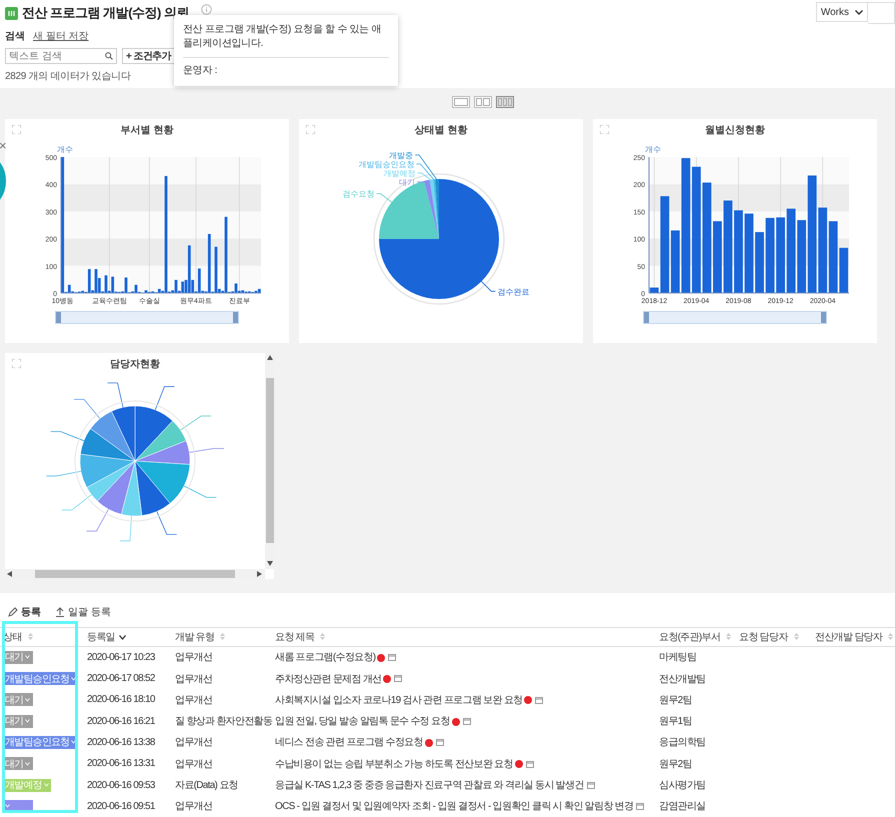 Image resolution: width=895 pixels, height=817 pixels. What do you see at coordinates (682, 807) in the screenshot?
I see `table-cell-text: 감염관리실` at bounding box center [682, 807].